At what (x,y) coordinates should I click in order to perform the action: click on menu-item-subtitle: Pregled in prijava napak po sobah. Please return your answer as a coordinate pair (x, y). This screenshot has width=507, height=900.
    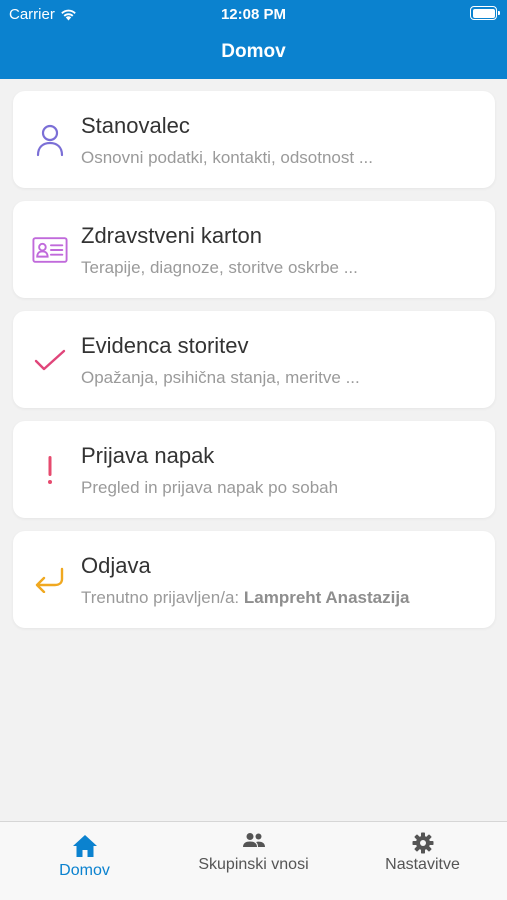
    Looking at the image, I should click on (210, 487).